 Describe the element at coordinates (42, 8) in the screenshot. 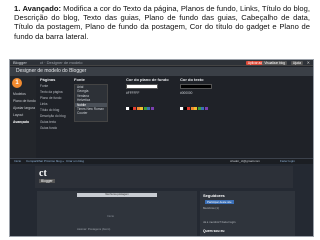

I see `instruction-lead: Avançado:` at that location.